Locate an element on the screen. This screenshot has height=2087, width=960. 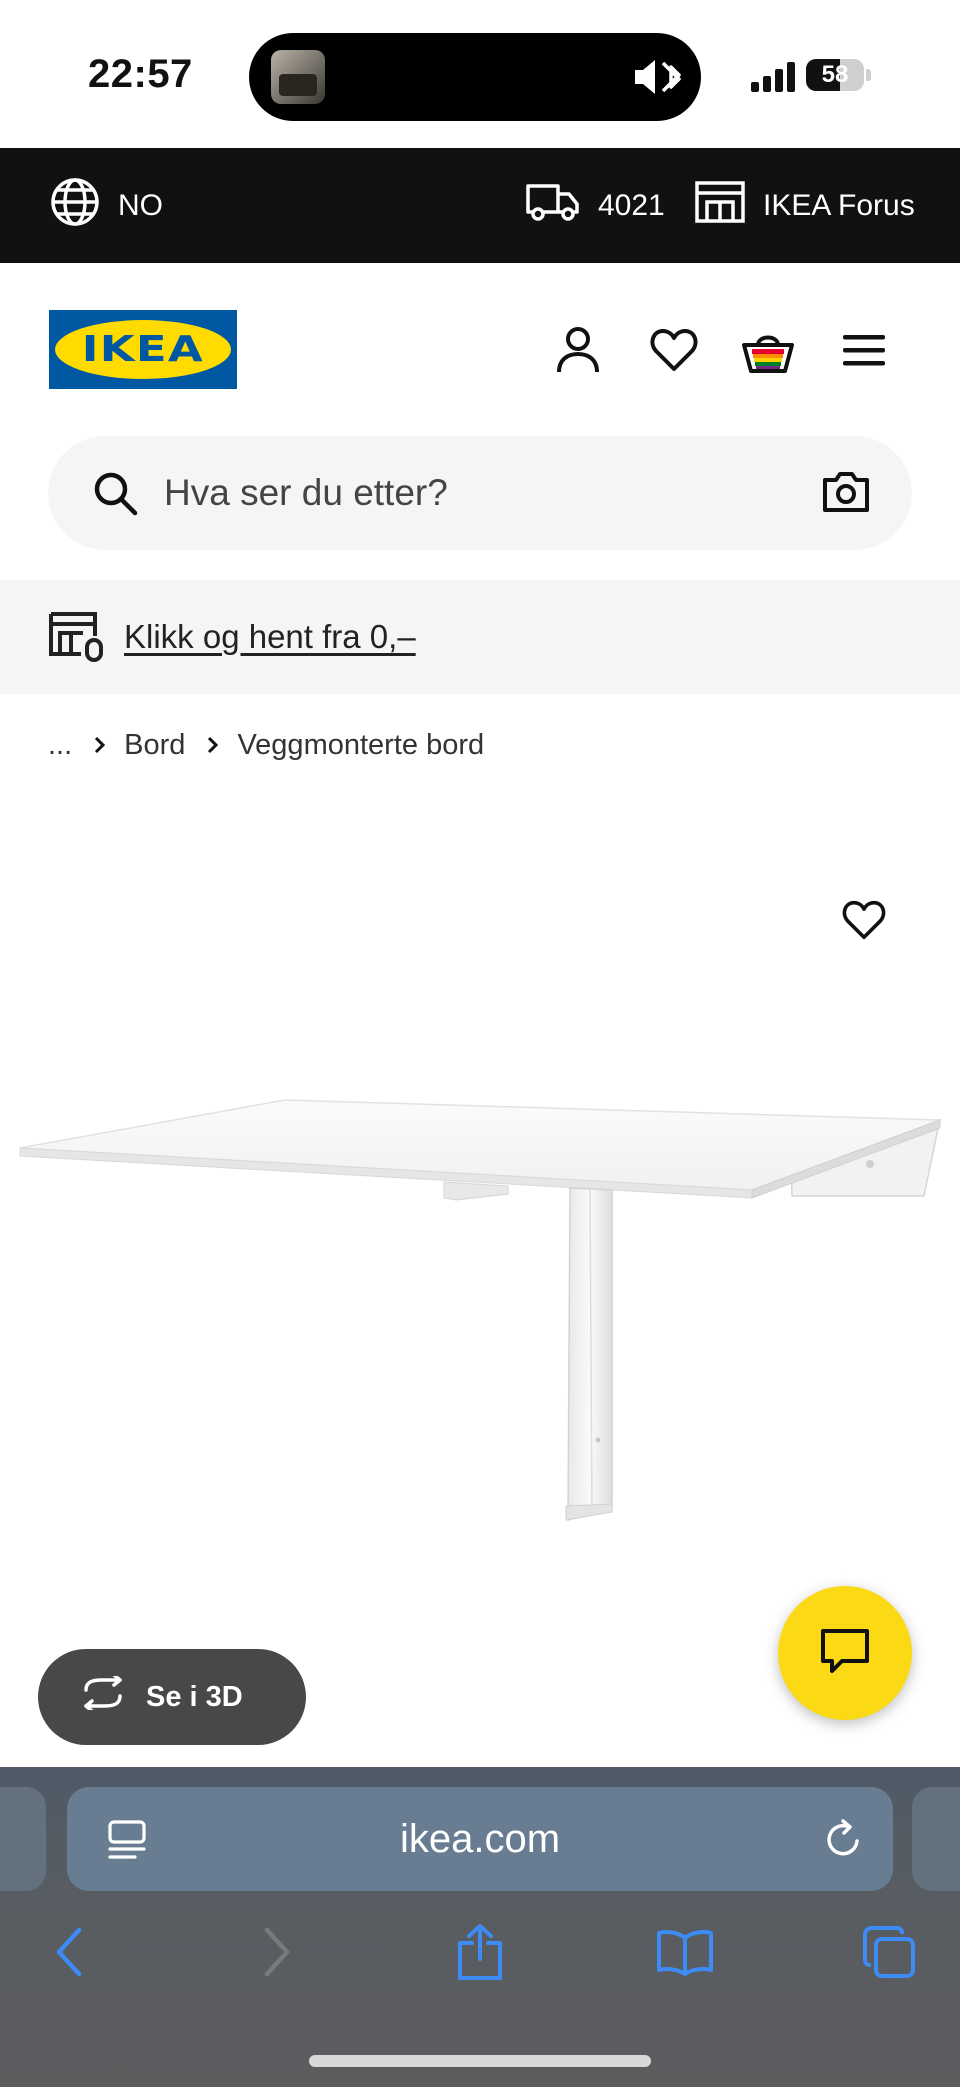
top-utility-bar: NO 4021 IKEA Forus is located at coordinates (480, 205).